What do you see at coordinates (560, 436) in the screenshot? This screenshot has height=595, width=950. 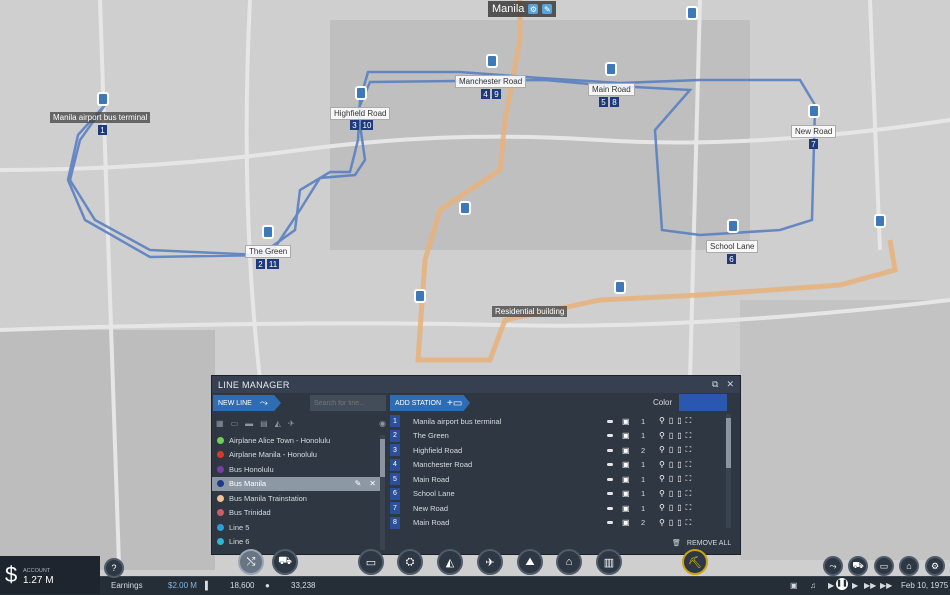 I see `station-row: 2 The Green ▣ 1 ⚲ ▯ ▯ ⛶` at bounding box center [560, 436].